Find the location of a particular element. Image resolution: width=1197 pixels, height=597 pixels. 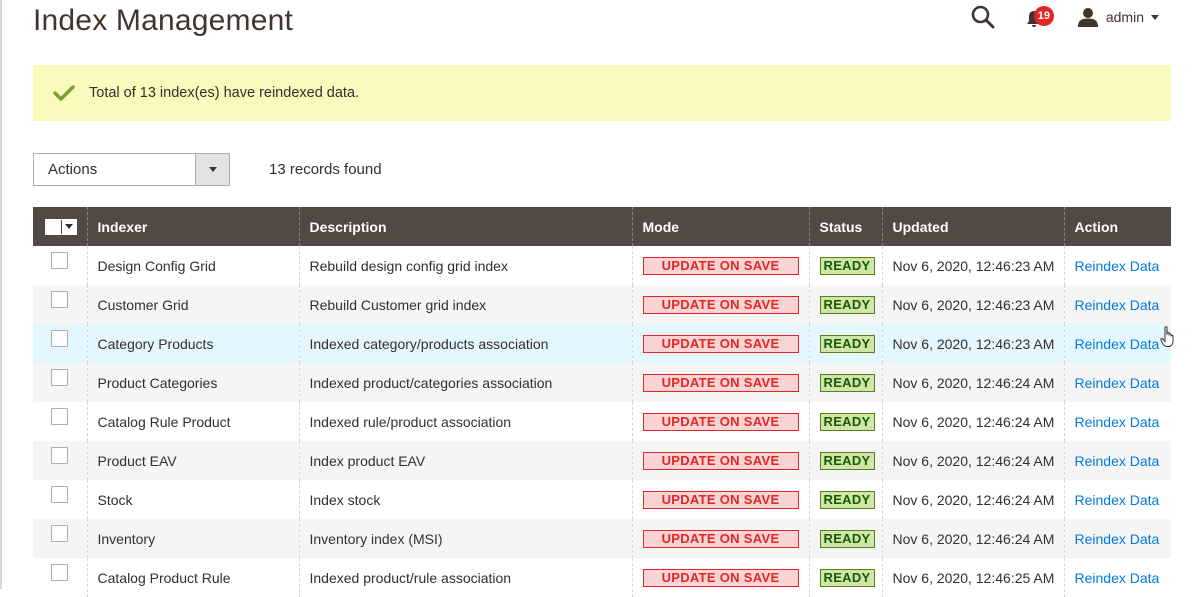

notifications-button: 19 is located at coordinates (1040, 17).